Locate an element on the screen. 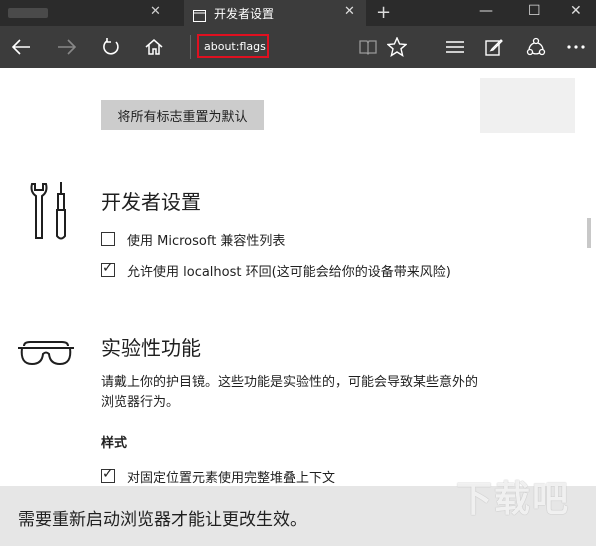  scrollbar-thumb is located at coordinates (589, 233).